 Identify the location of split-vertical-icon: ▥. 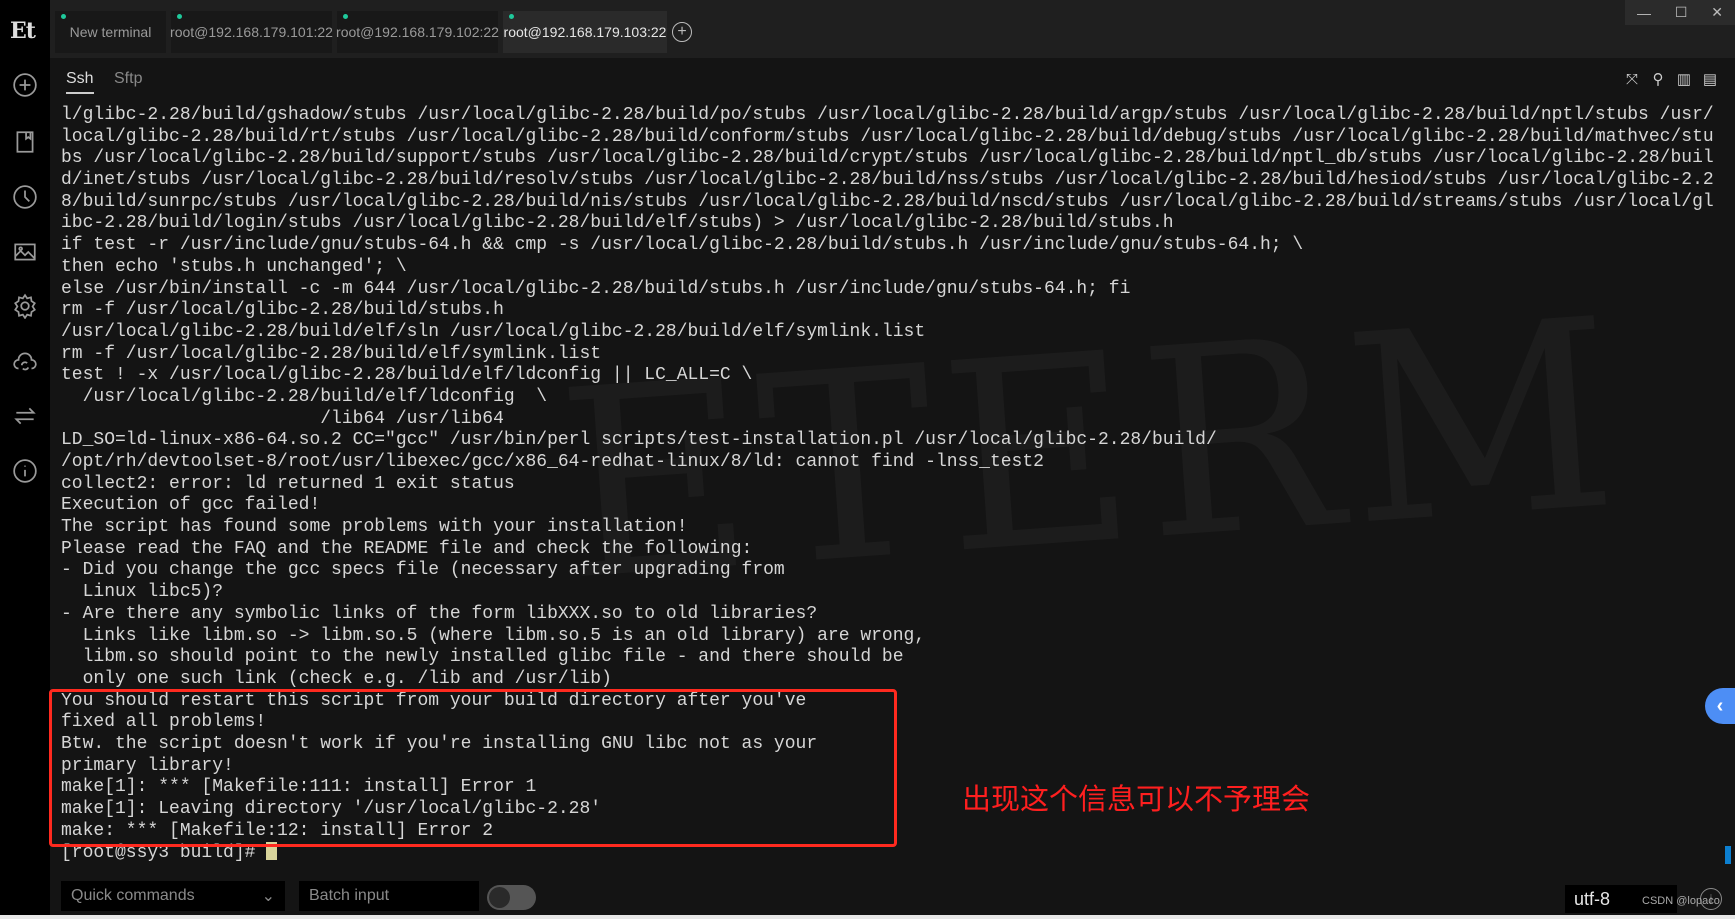
(1684, 79).